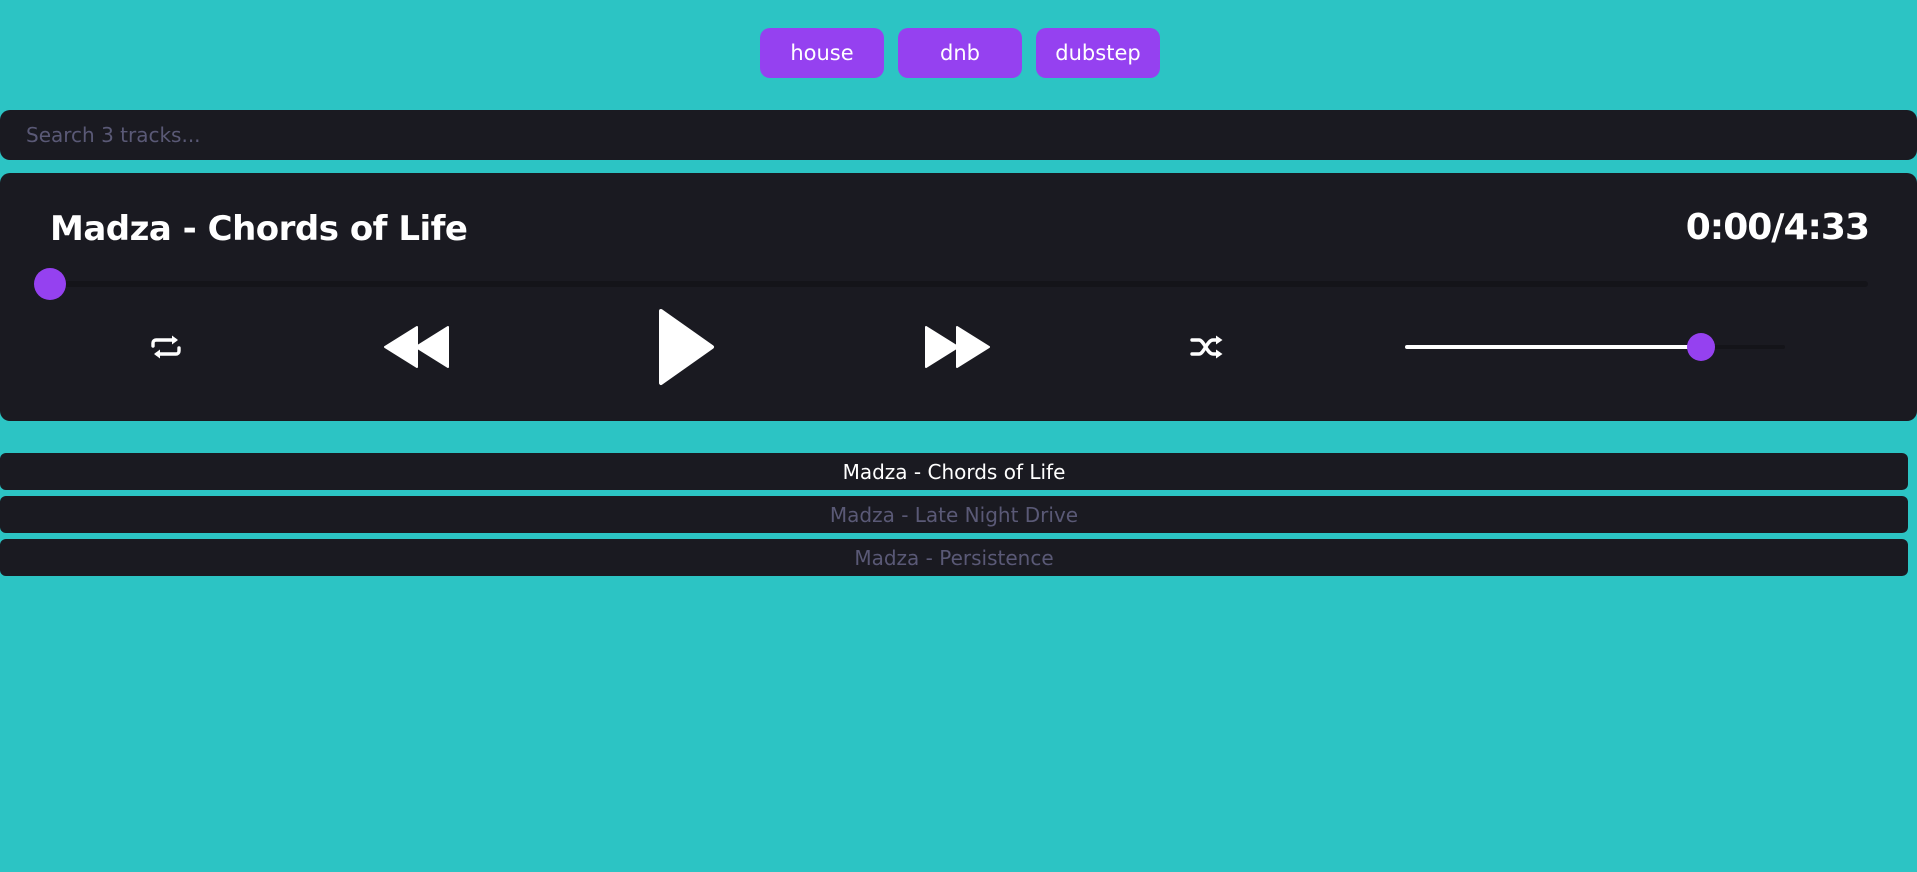 Image resolution: width=1917 pixels, height=872 pixels. Describe the element at coordinates (1826, 227) in the screenshot. I see `duration: 4:33` at that location.